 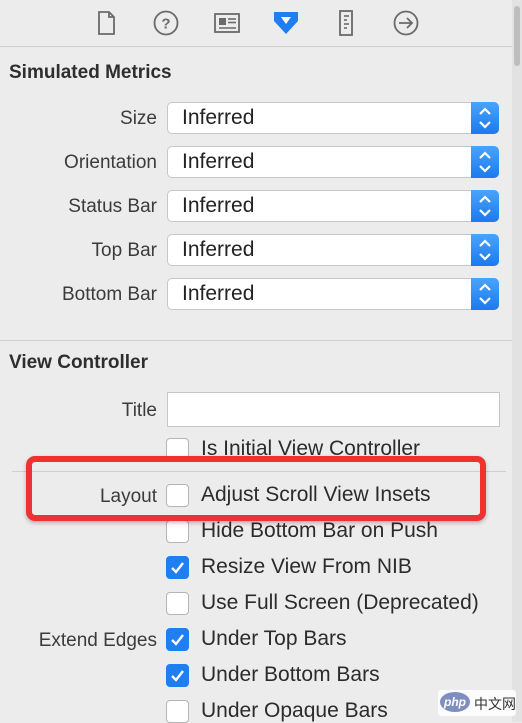 I want to click on full-screen-label: Use Full Screen (Deprecated), so click(x=340, y=602).